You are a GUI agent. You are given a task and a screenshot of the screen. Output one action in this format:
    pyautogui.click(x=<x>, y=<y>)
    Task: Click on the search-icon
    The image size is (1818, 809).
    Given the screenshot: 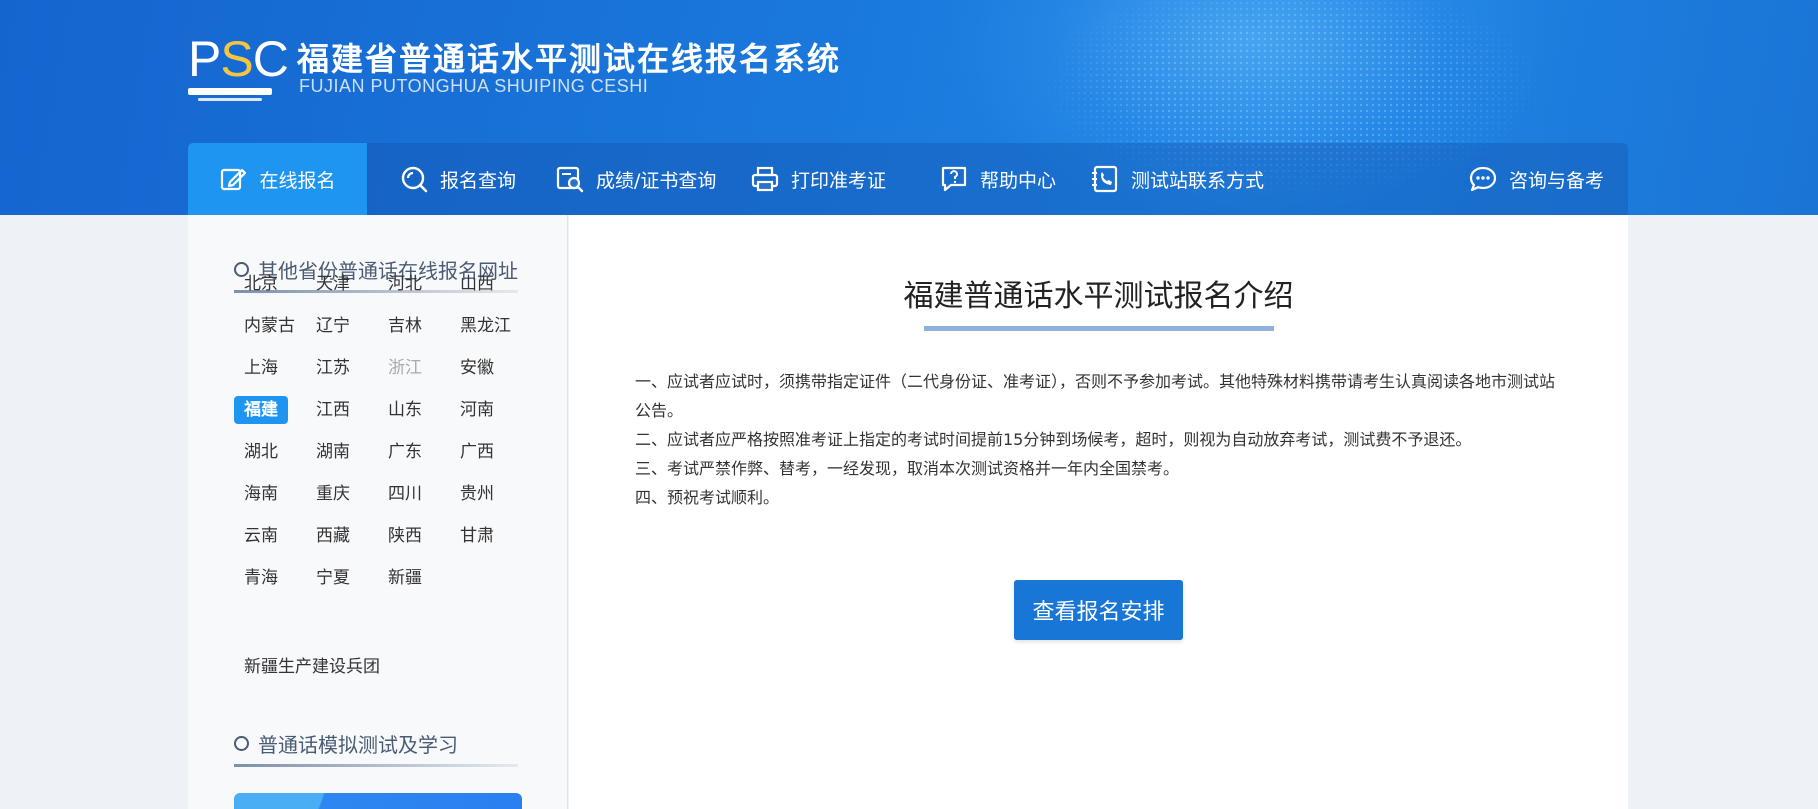 What is the action you would take?
    pyautogui.click(x=414, y=179)
    